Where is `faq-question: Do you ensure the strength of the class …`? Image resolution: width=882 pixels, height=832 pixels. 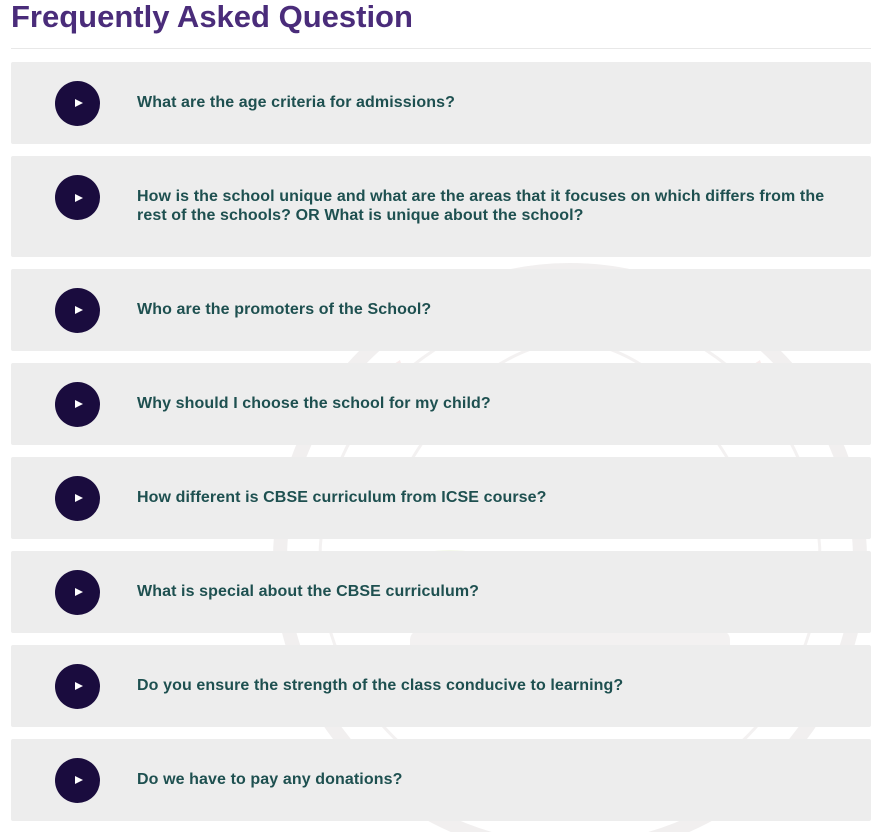
faq-question: Do you ensure the strength of the class … is located at coordinates (380, 685).